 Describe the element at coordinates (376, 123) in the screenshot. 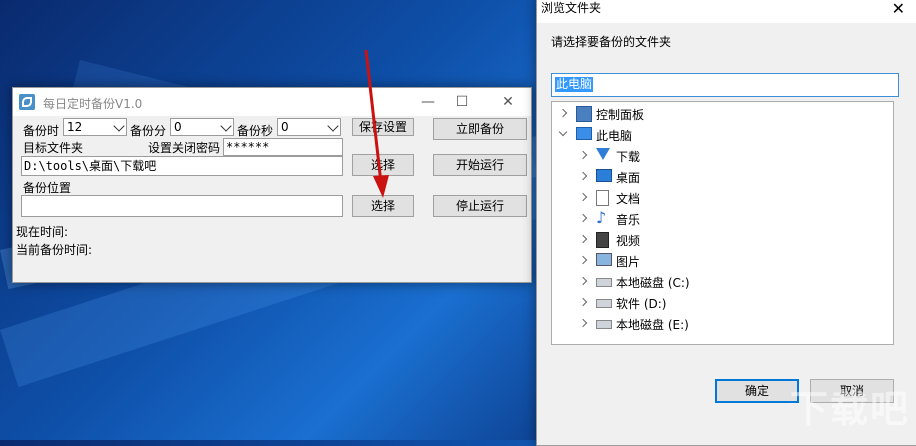

I see `annotation-arrow` at that location.